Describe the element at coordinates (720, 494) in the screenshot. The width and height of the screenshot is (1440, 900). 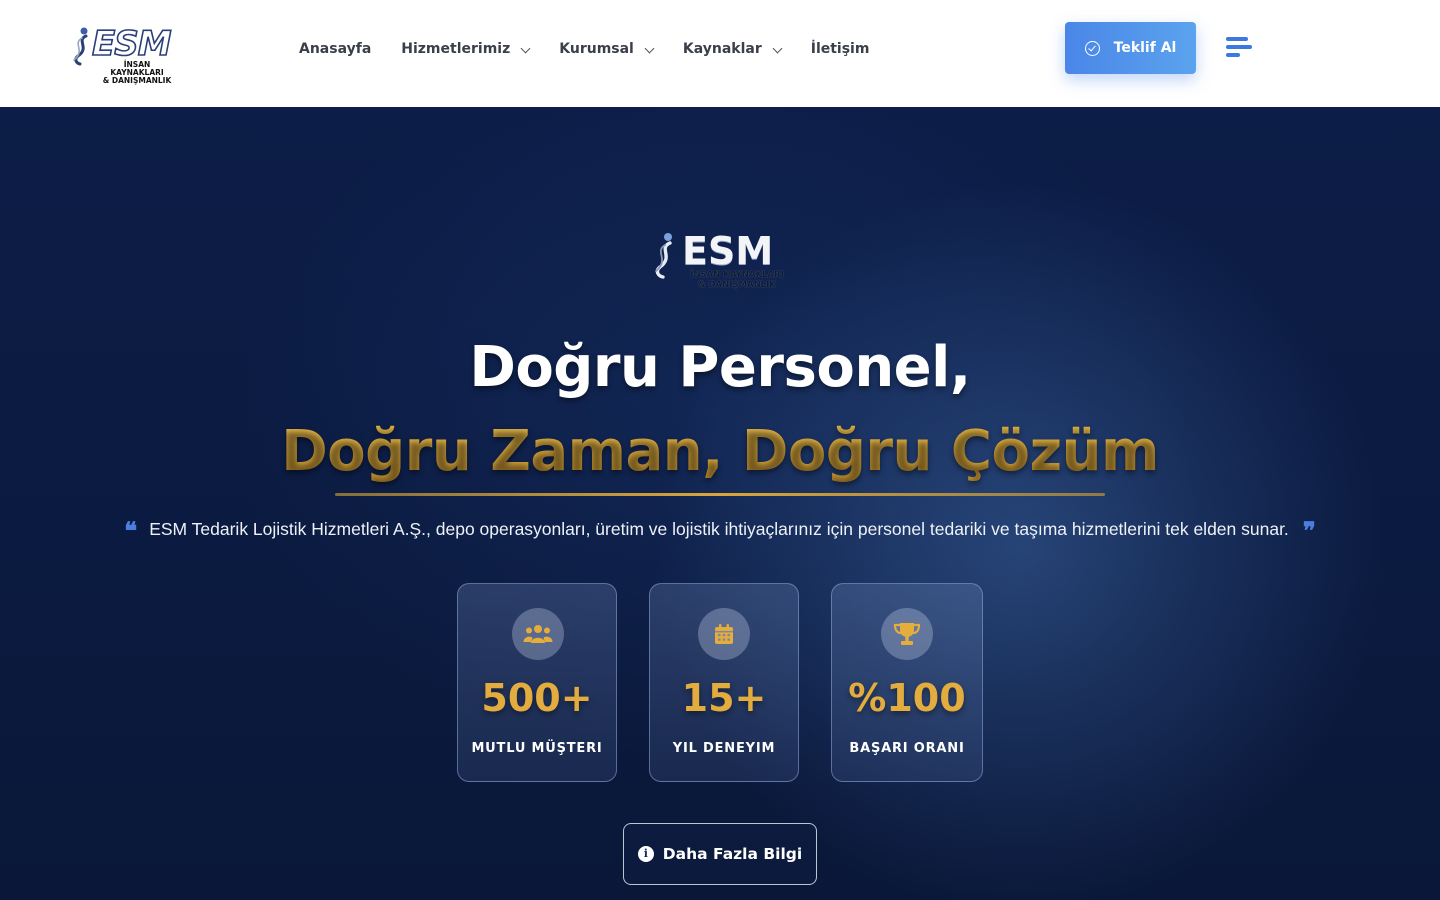
I see `title-underline` at that location.